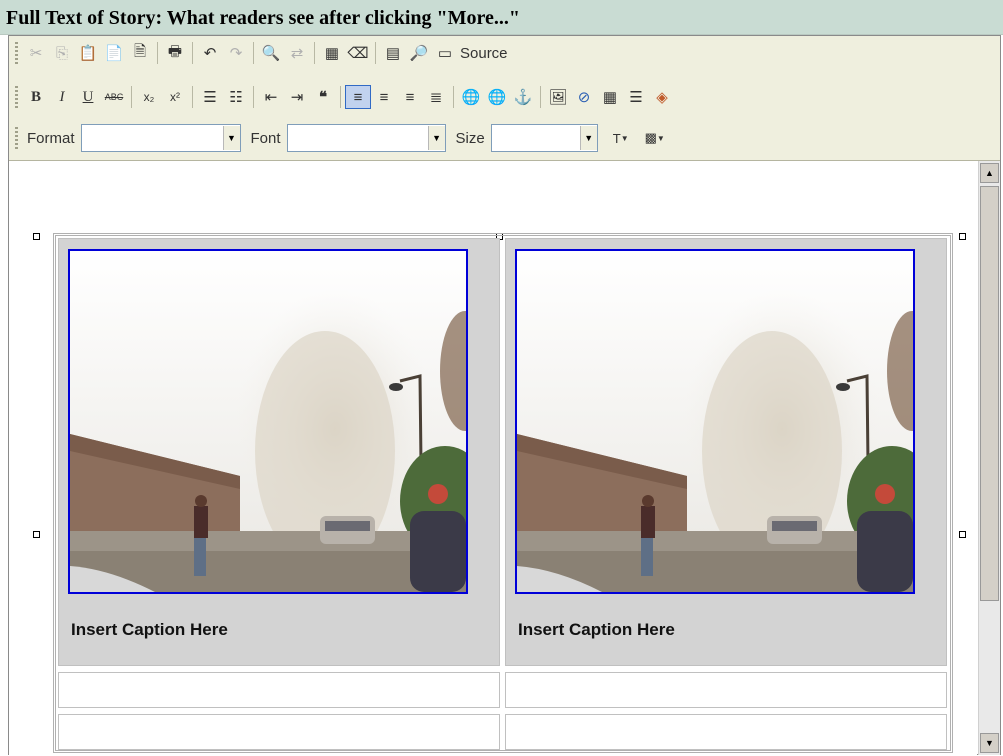 The width and height of the screenshot is (1003, 756). Describe the element at coordinates (419, 53) in the screenshot. I see `preview-icon: 🔎` at that location.